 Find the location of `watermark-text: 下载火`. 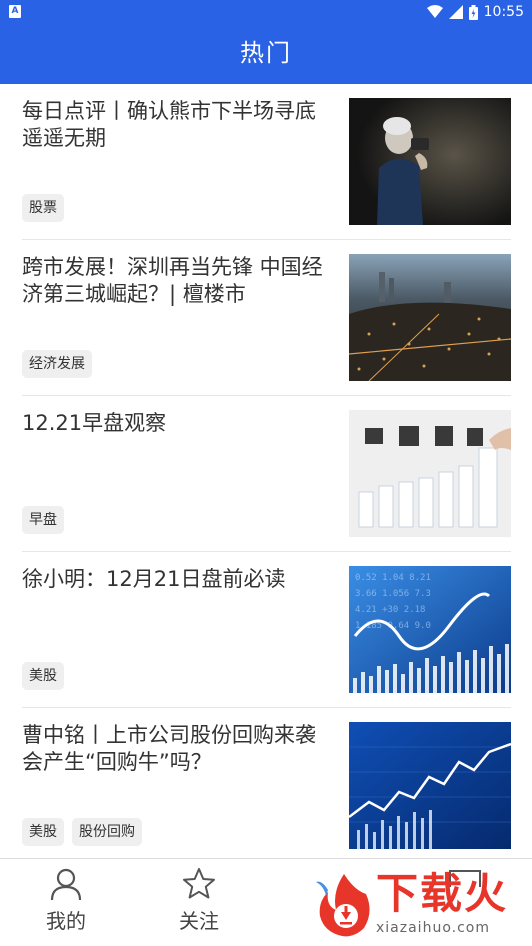

watermark-text: 下载火 is located at coordinates (442, 893).